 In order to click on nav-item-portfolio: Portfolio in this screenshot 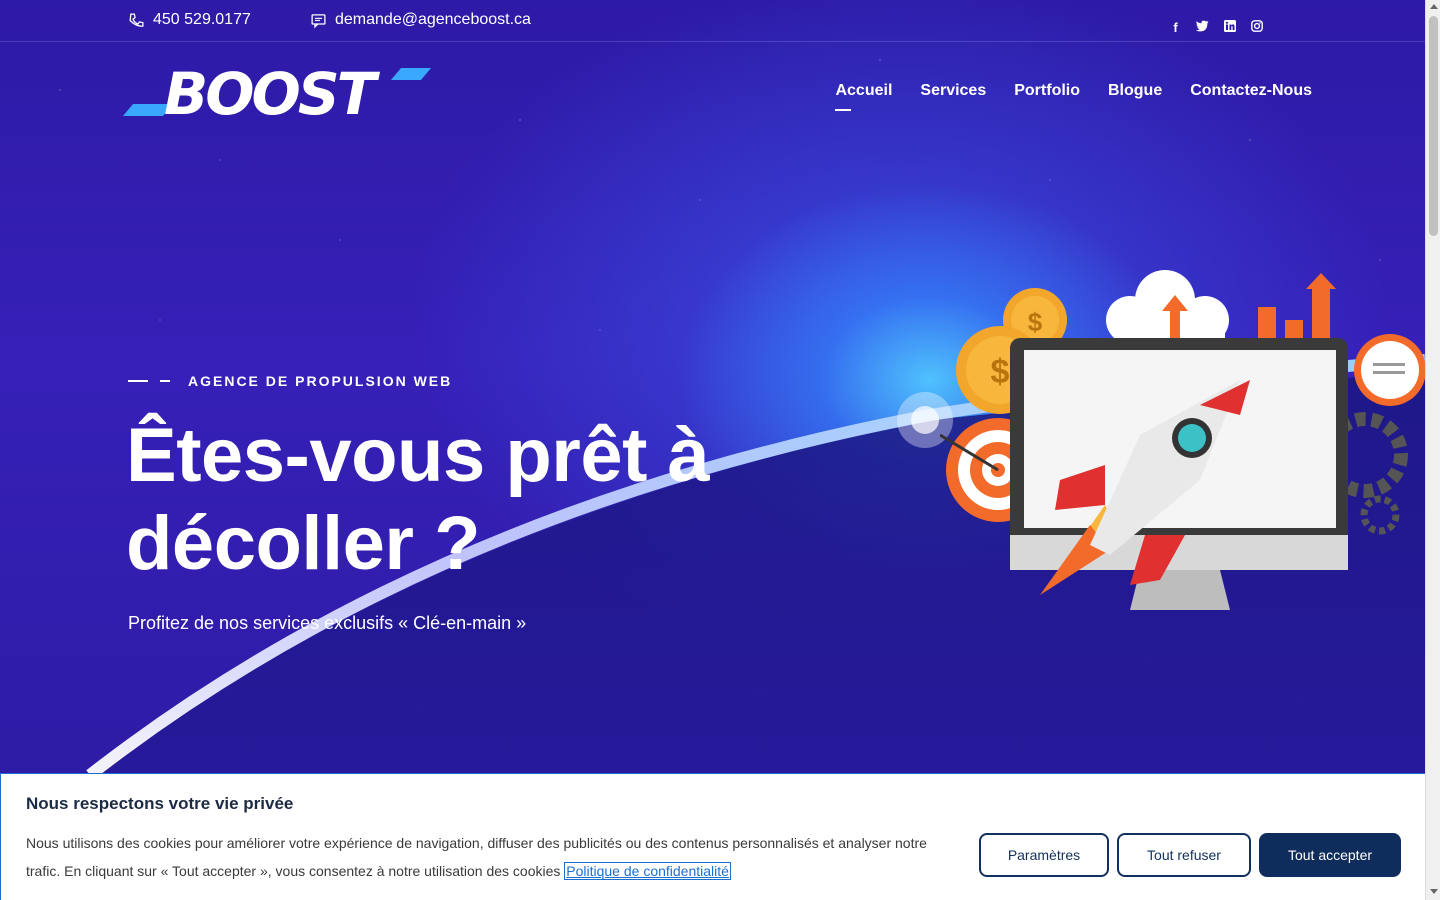, I will do `click(1047, 91)`.